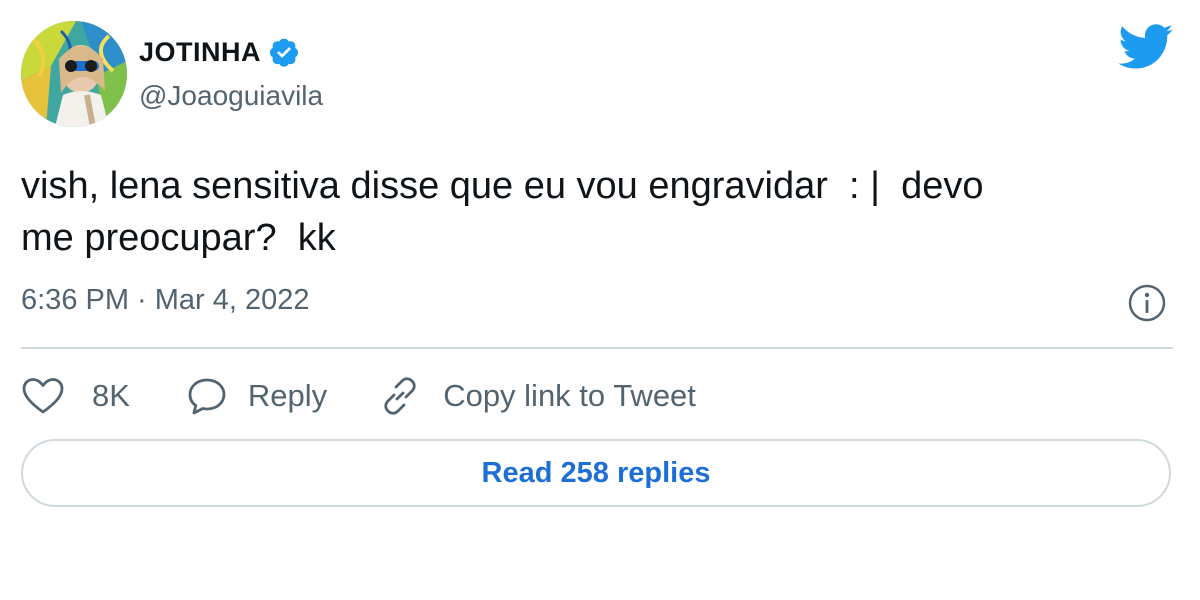  Describe the element at coordinates (111, 395) in the screenshot. I see `like-count: 8K` at that location.